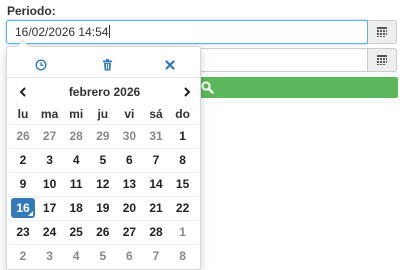  What do you see at coordinates (103, 232) in the screenshot?
I see `calendar-day: 26` at bounding box center [103, 232].